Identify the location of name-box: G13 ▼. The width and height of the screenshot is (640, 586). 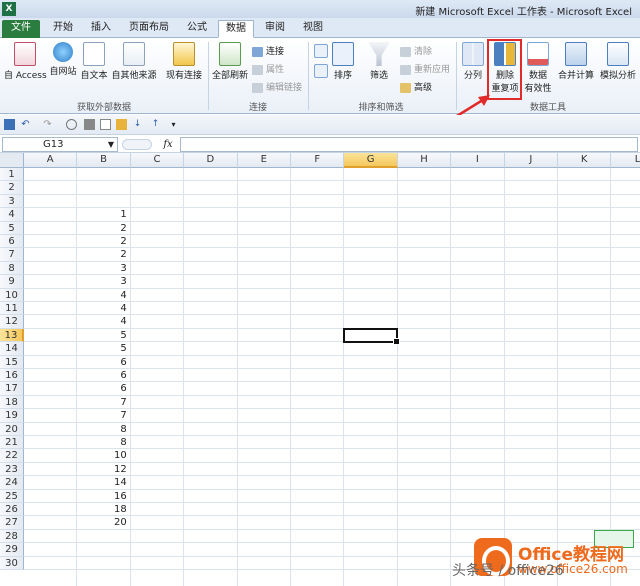
(60, 144).